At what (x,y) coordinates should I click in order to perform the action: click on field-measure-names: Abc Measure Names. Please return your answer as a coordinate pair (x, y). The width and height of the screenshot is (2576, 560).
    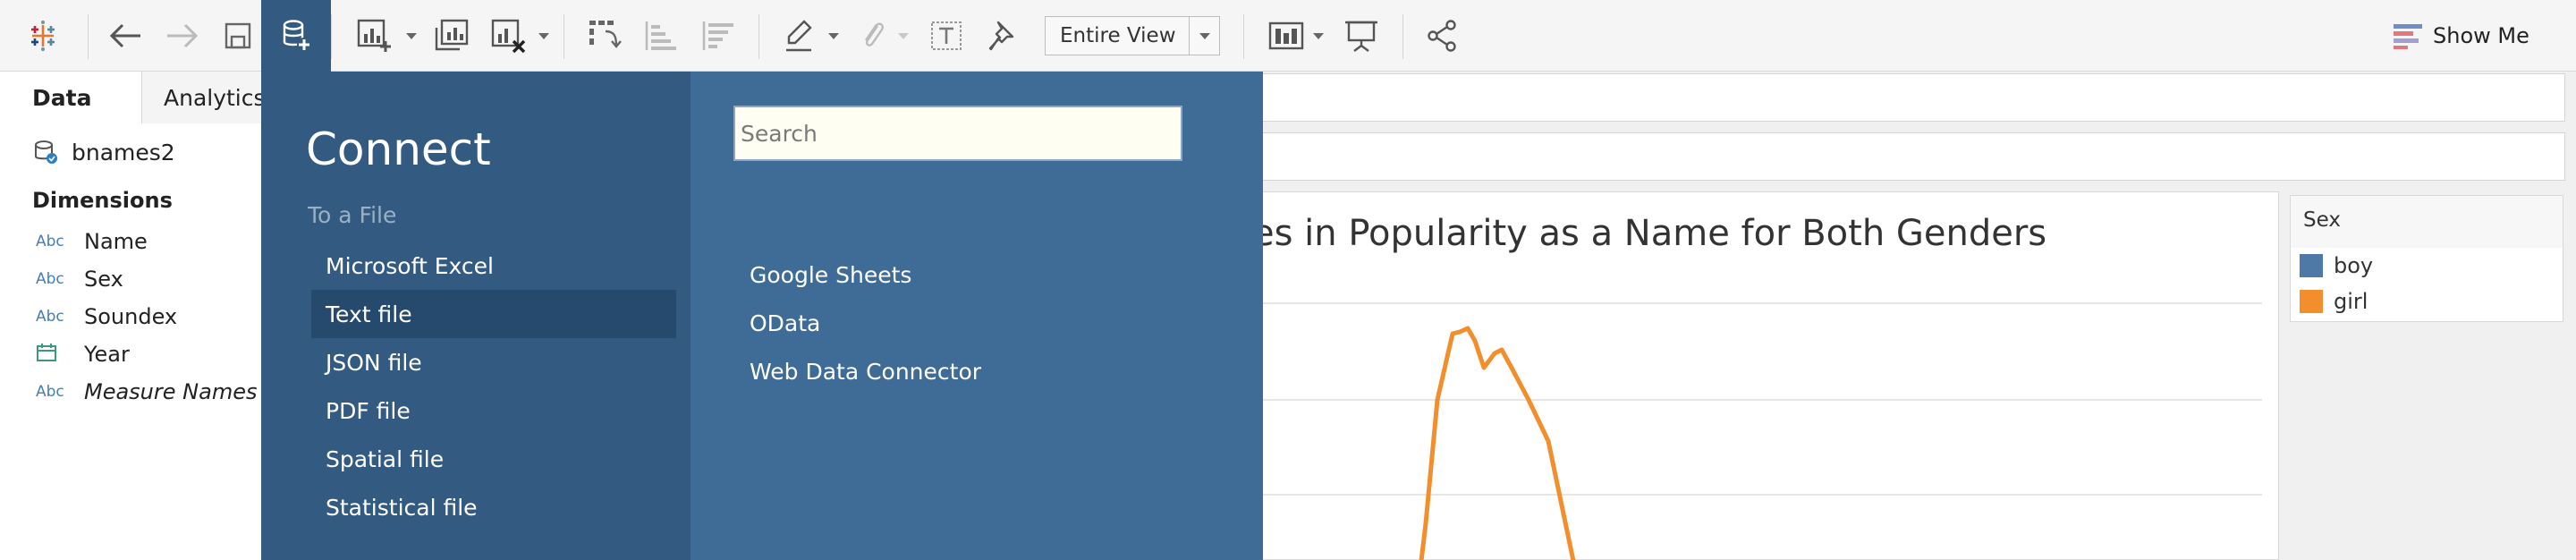
    Looking at the image, I should click on (146, 392).